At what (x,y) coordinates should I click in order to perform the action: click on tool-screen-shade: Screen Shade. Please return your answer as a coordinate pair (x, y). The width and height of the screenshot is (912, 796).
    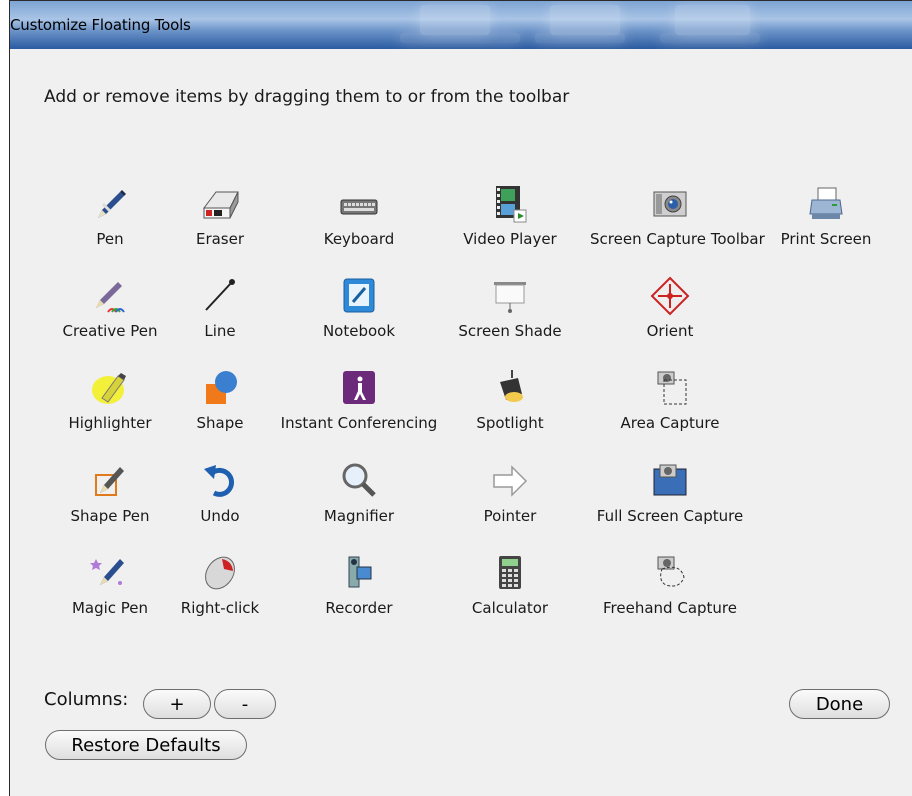
    Looking at the image, I should click on (510, 308).